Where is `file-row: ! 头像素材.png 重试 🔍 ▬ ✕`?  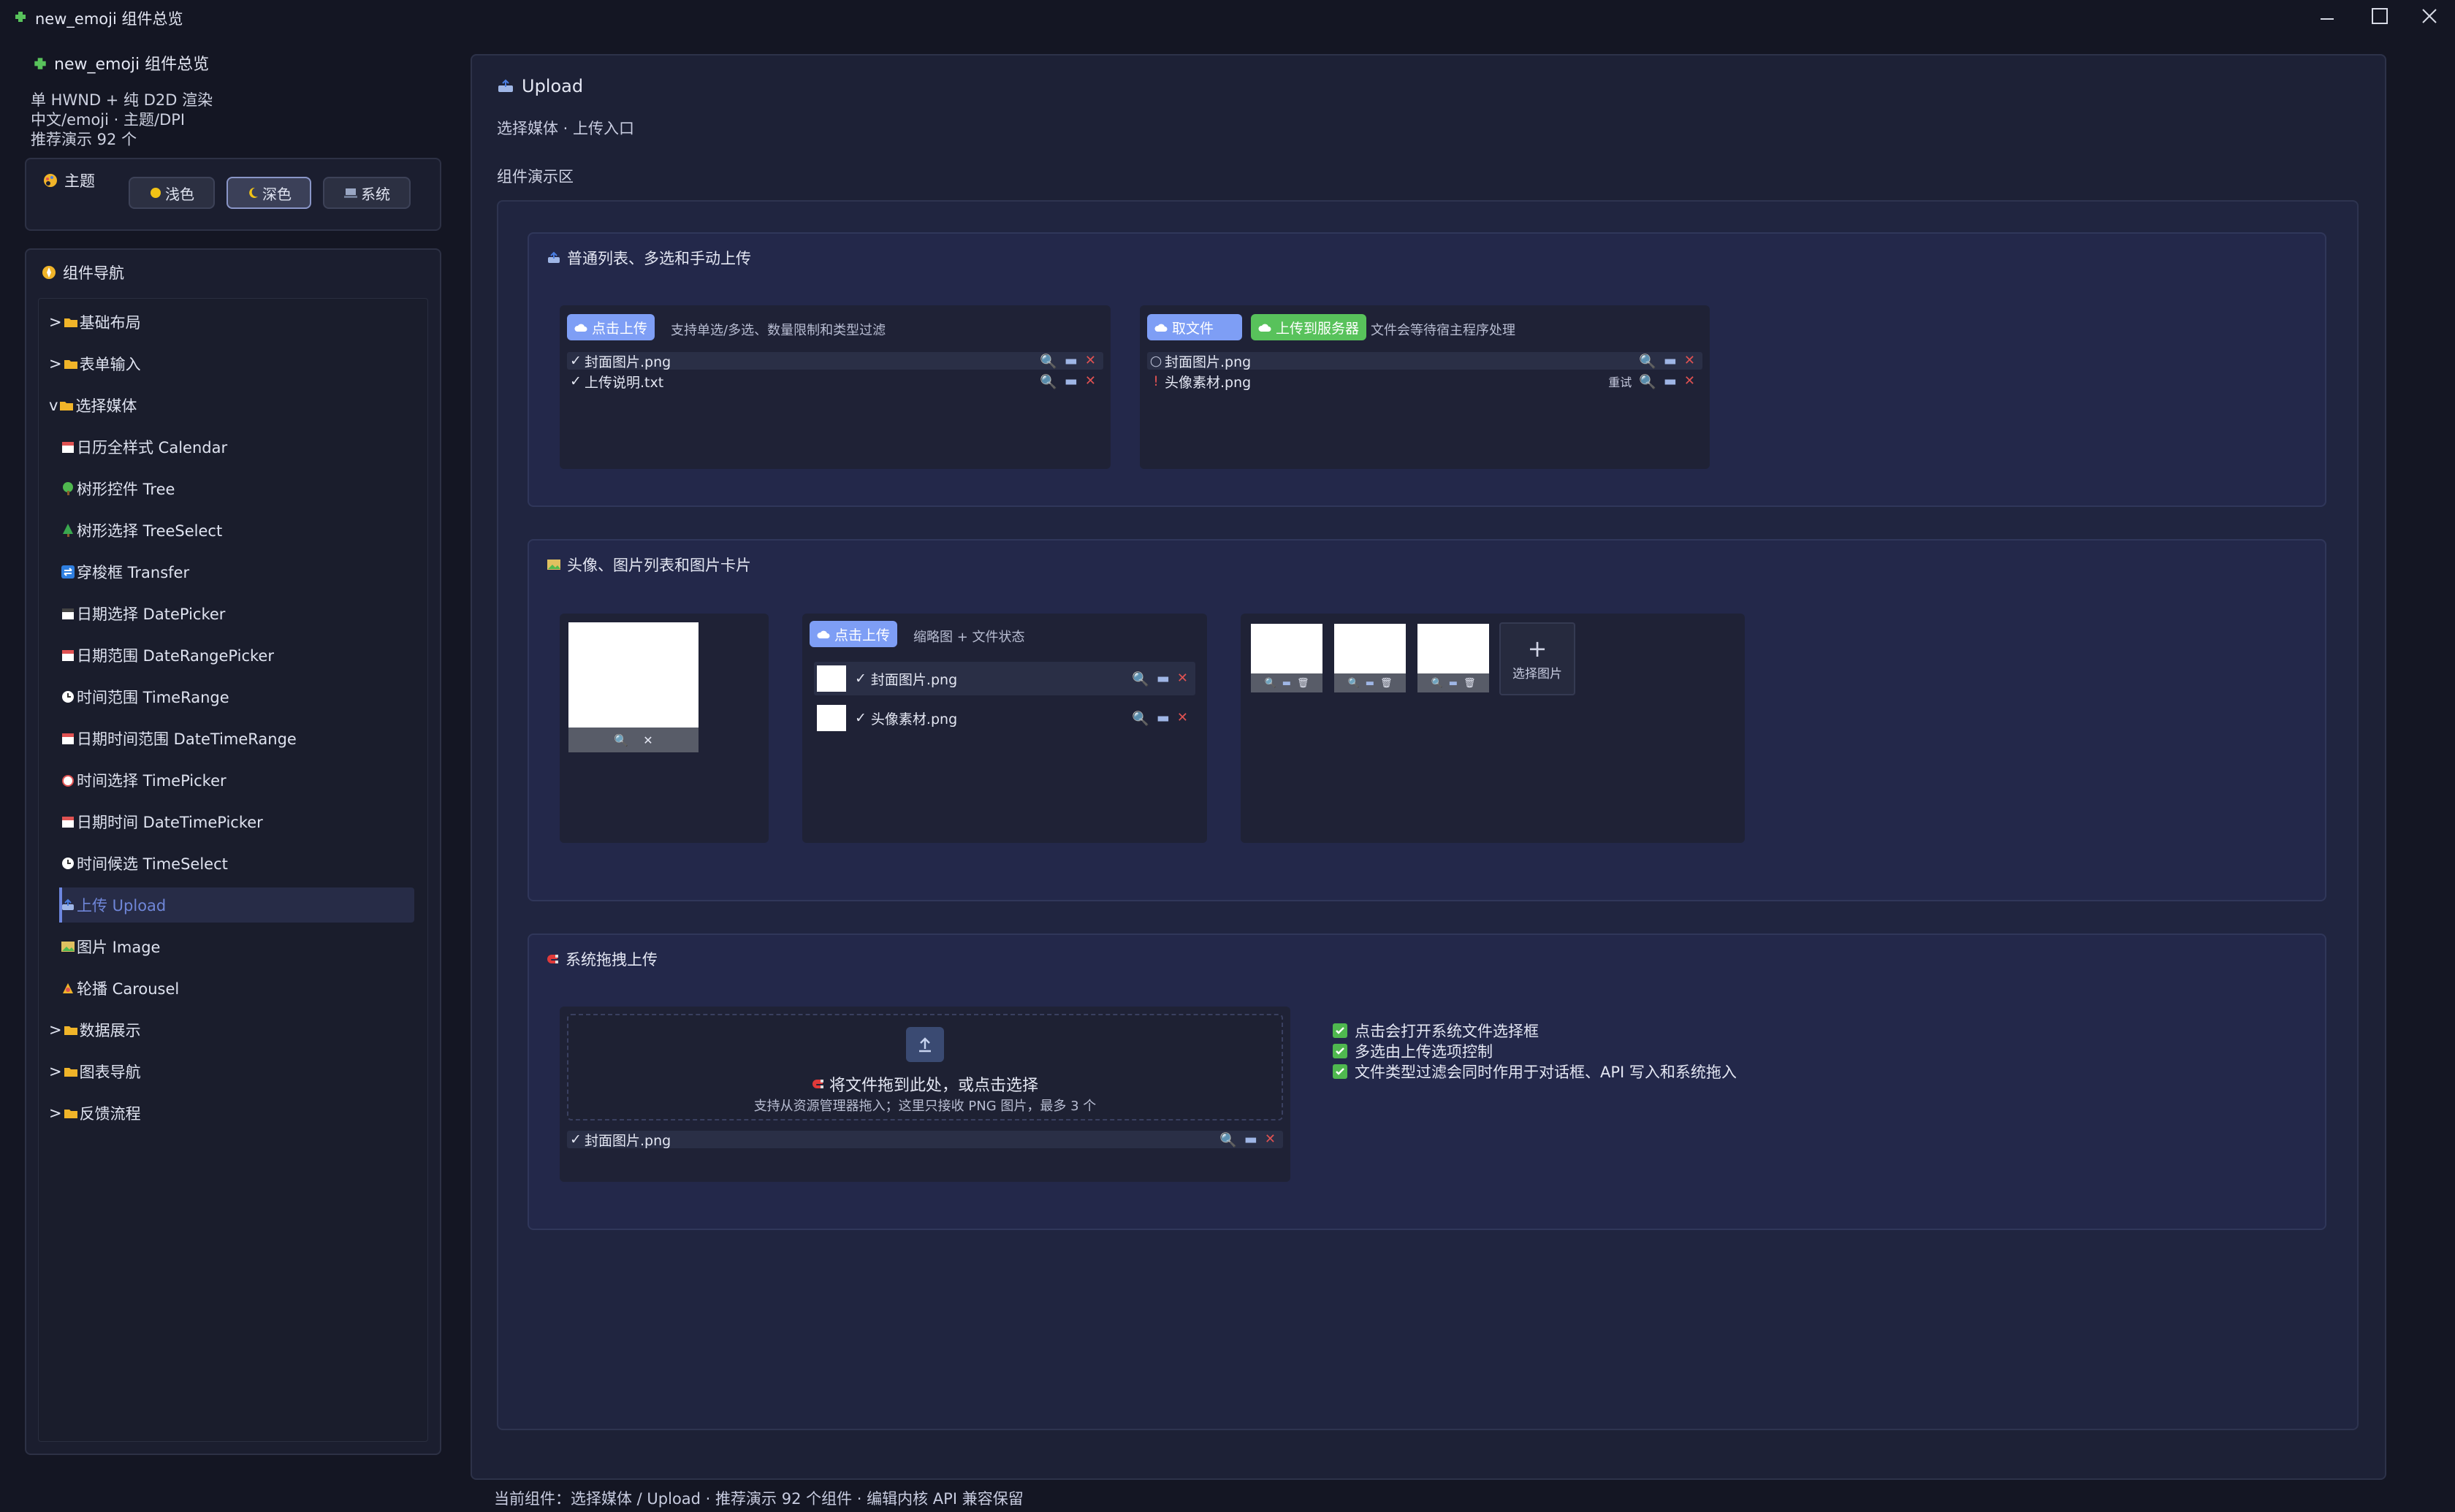
file-row: ! 头像素材.png 重试 🔍 ▬ ✕ is located at coordinates (1424, 382).